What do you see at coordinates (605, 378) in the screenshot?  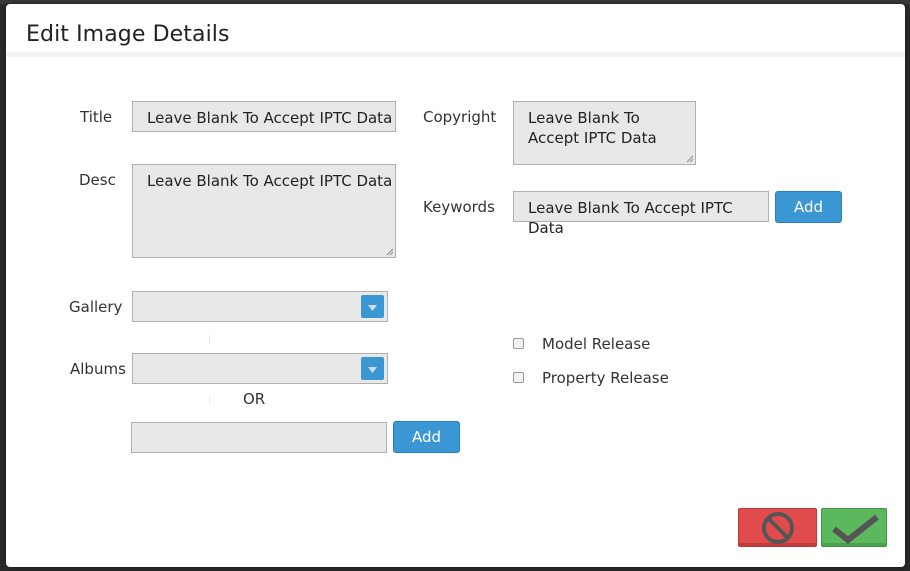 I see `property-release-label: Property Release` at bounding box center [605, 378].